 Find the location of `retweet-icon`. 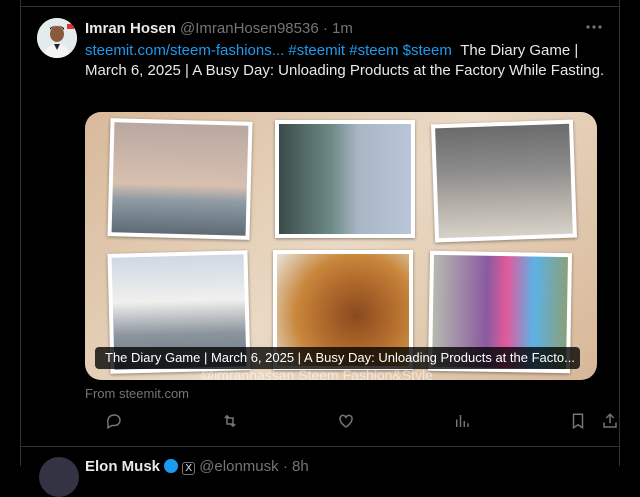

retweet-icon is located at coordinates (231, 422).